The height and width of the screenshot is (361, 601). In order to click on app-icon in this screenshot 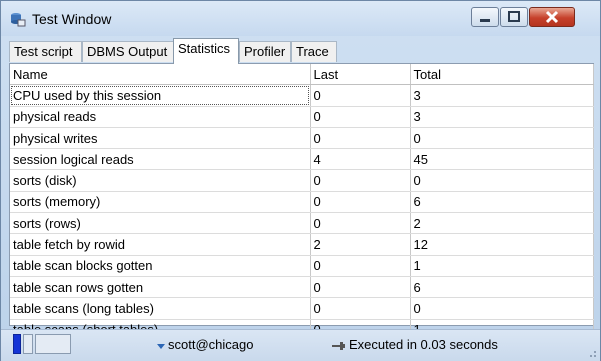, I will do `click(18, 19)`.